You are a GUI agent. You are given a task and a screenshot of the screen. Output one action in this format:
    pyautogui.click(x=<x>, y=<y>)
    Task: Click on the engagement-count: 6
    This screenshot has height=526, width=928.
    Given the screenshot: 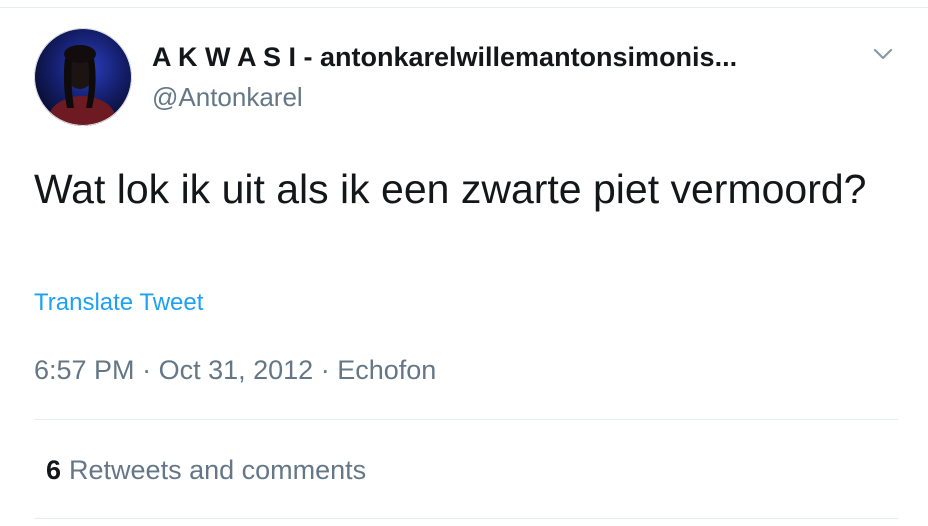 What is the action you would take?
    pyautogui.click(x=54, y=470)
    